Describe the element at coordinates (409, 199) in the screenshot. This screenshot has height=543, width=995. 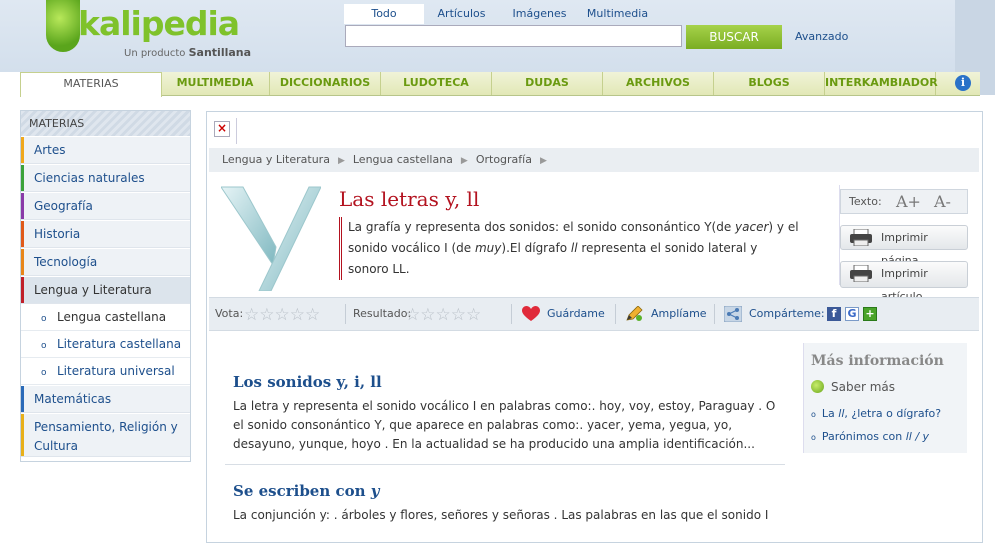
I see `article-title: Las letras y, ll` at that location.